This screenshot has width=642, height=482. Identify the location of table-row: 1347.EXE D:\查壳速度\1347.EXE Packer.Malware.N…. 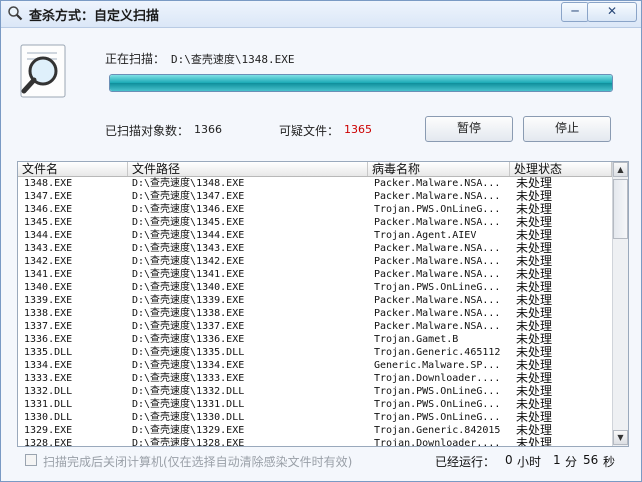
(315, 196).